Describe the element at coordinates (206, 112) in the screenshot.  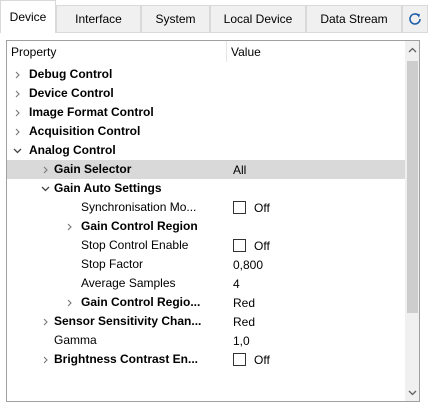
I see `property-row-image-format-control: Image Format Control` at that location.